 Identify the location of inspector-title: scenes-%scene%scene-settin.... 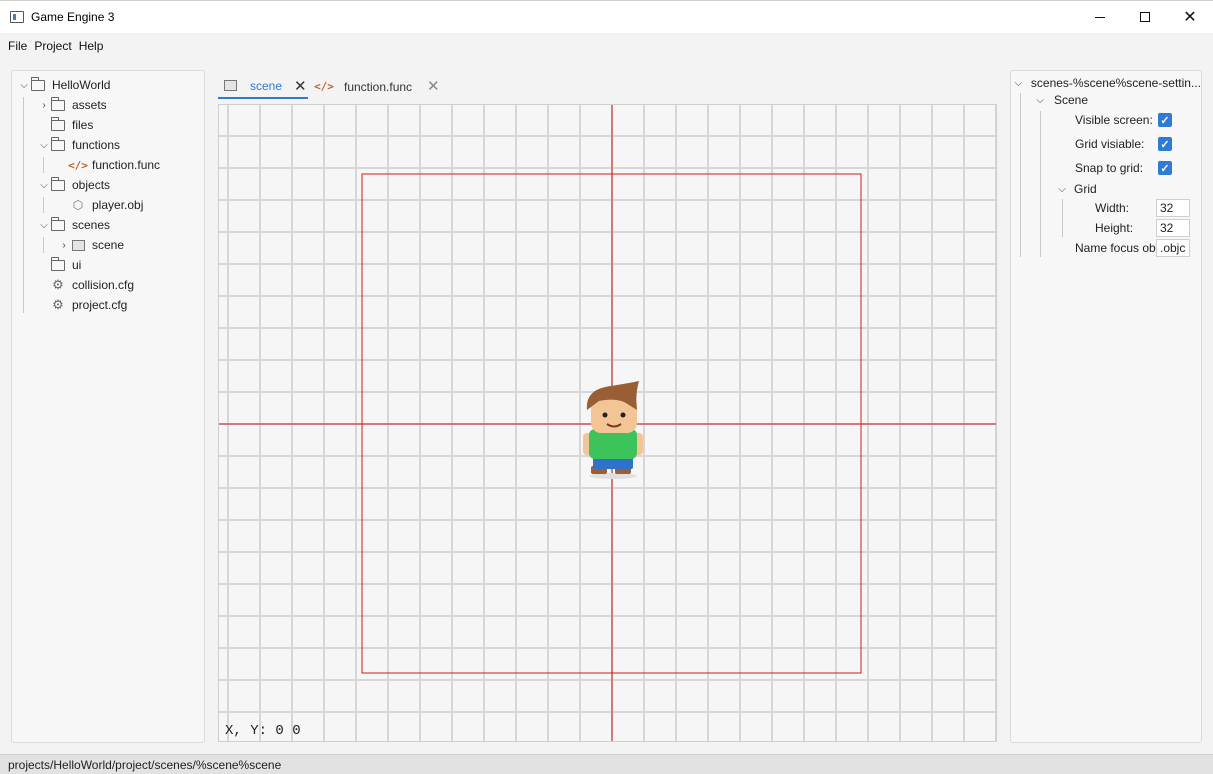
(1115, 83).